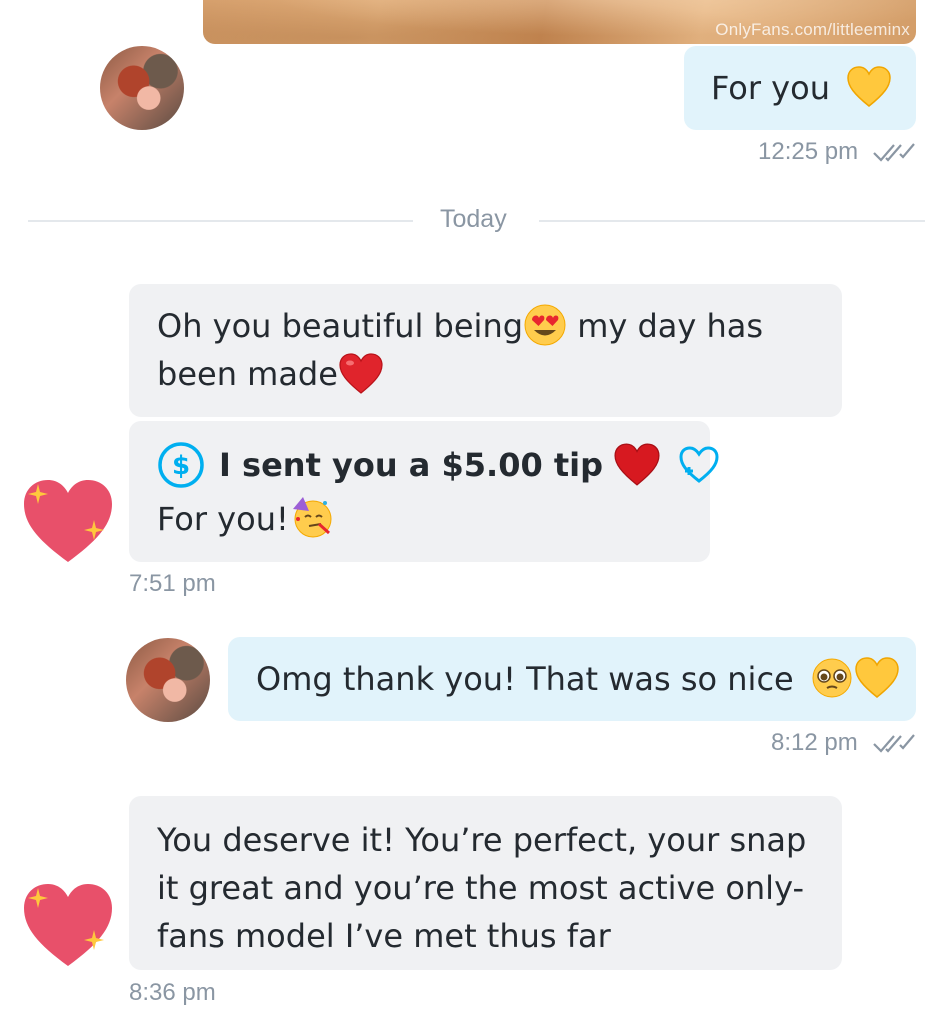 This screenshot has width=952, height=1024. What do you see at coordinates (340, 326) in the screenshot?
I see `message-text: Oh you beautiful being` at bounding box center [340, 326].